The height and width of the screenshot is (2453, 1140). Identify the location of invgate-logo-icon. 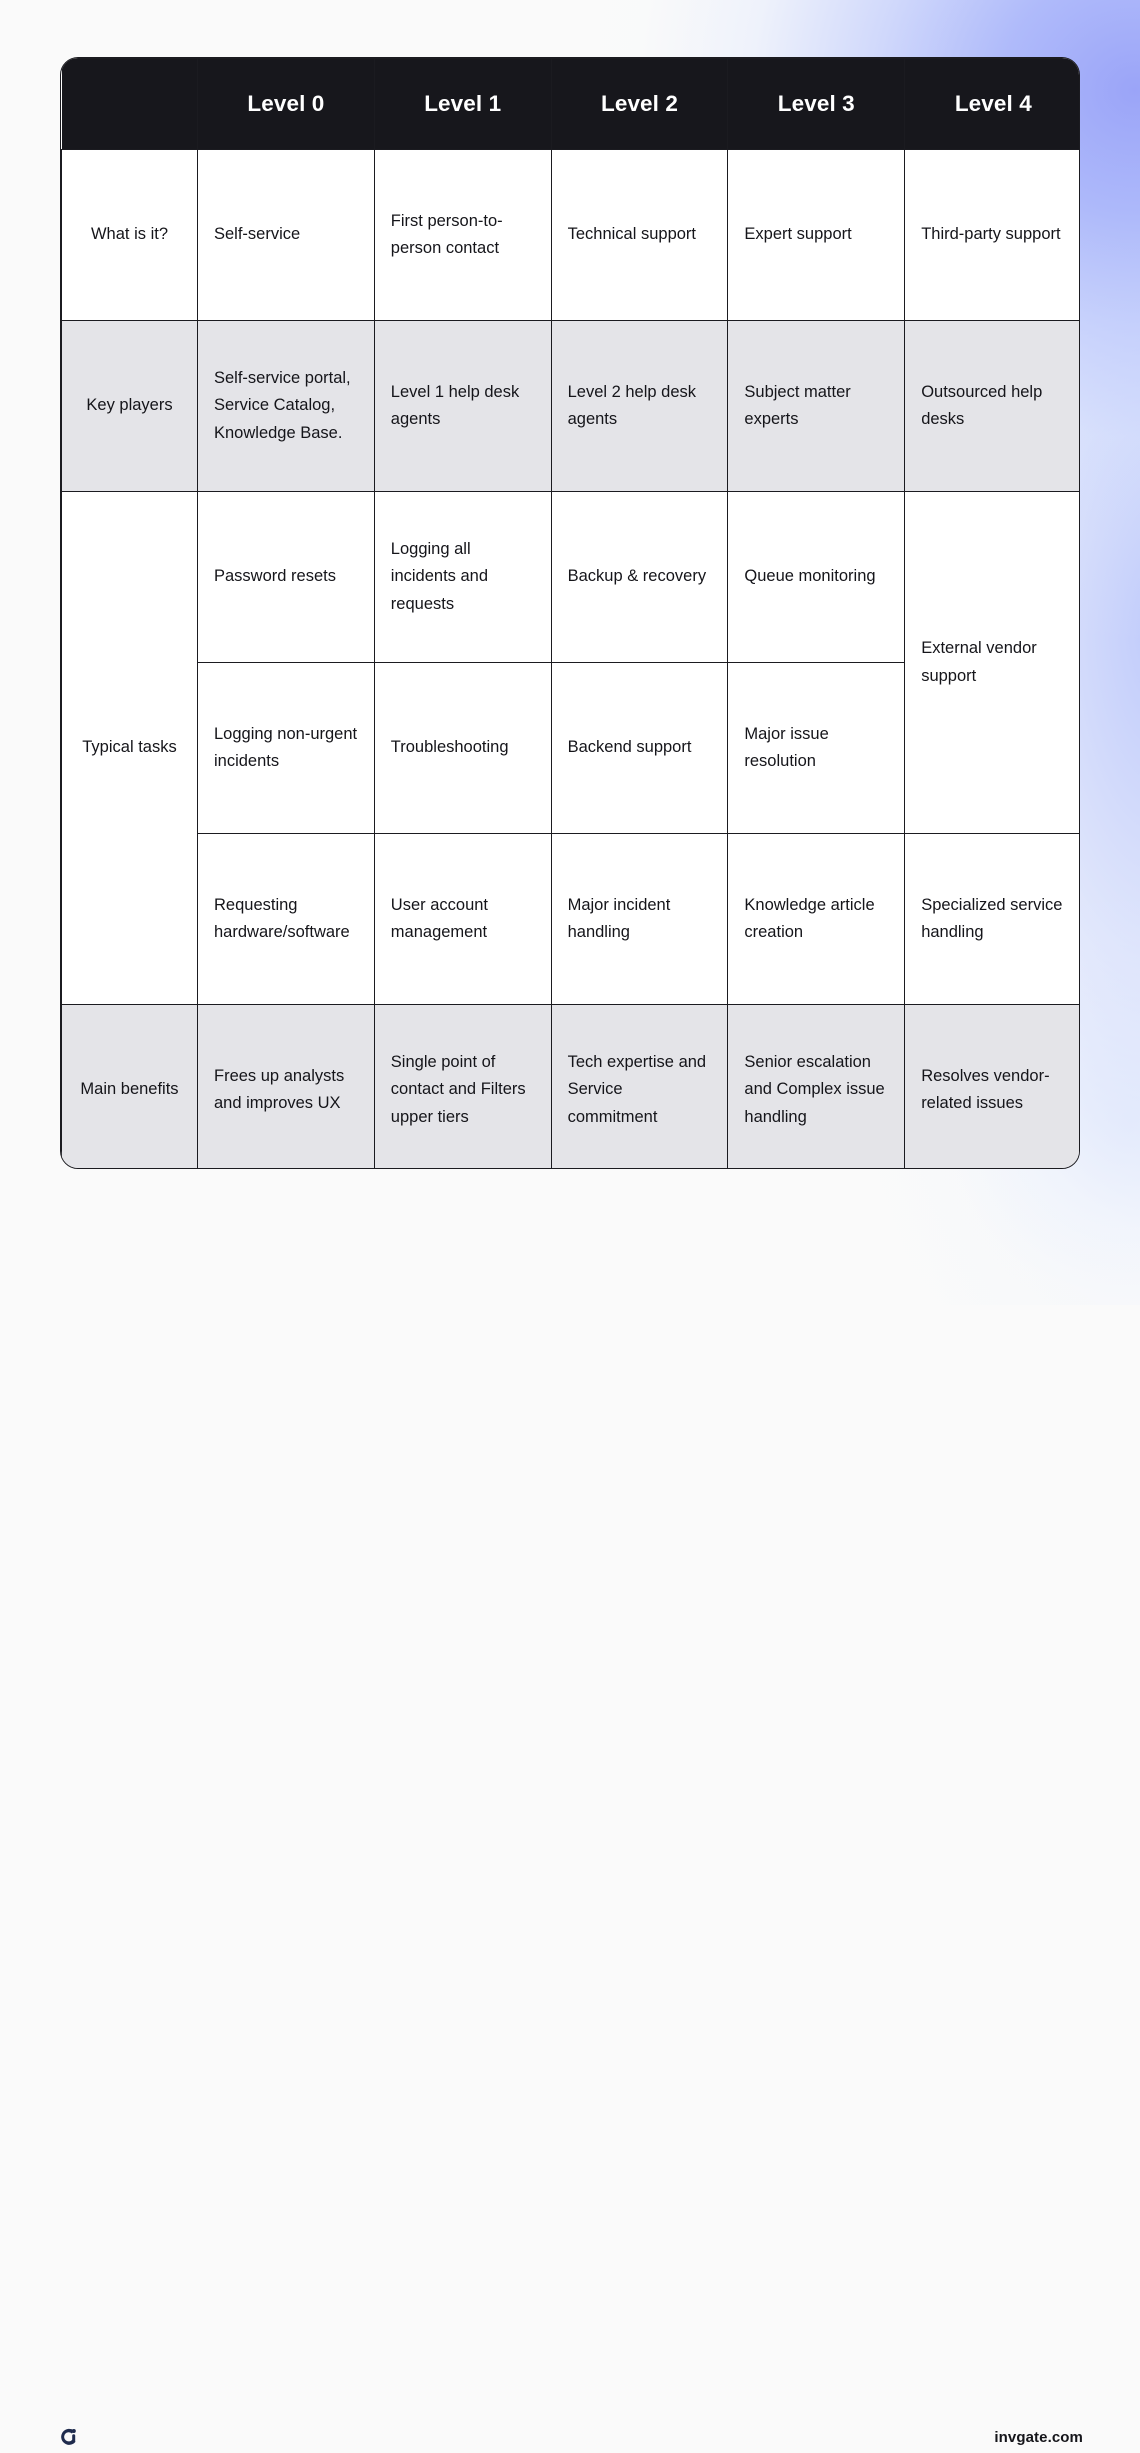
(69, 2437).